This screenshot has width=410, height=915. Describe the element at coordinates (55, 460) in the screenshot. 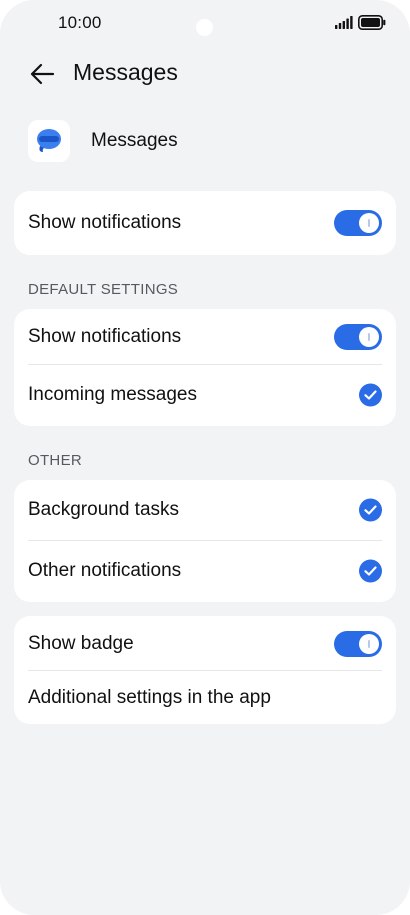

I see `other-heading: OTHER` at that location.